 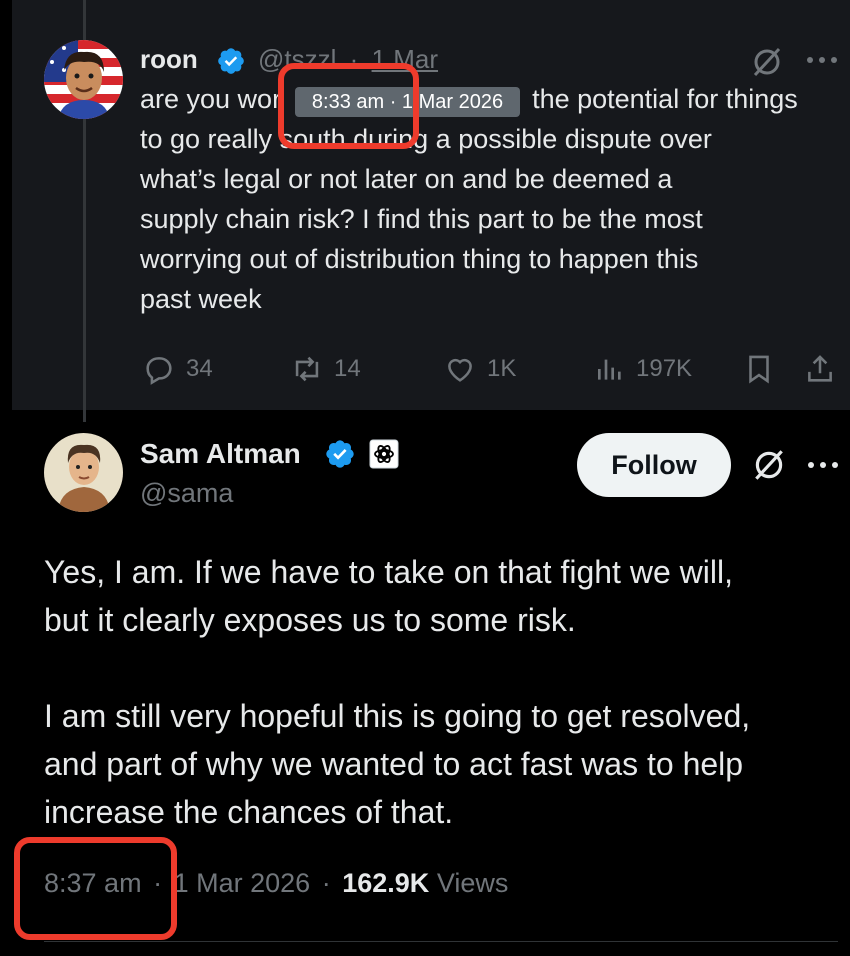 I want to click on views-label: Views, so click(x=472, y=883).